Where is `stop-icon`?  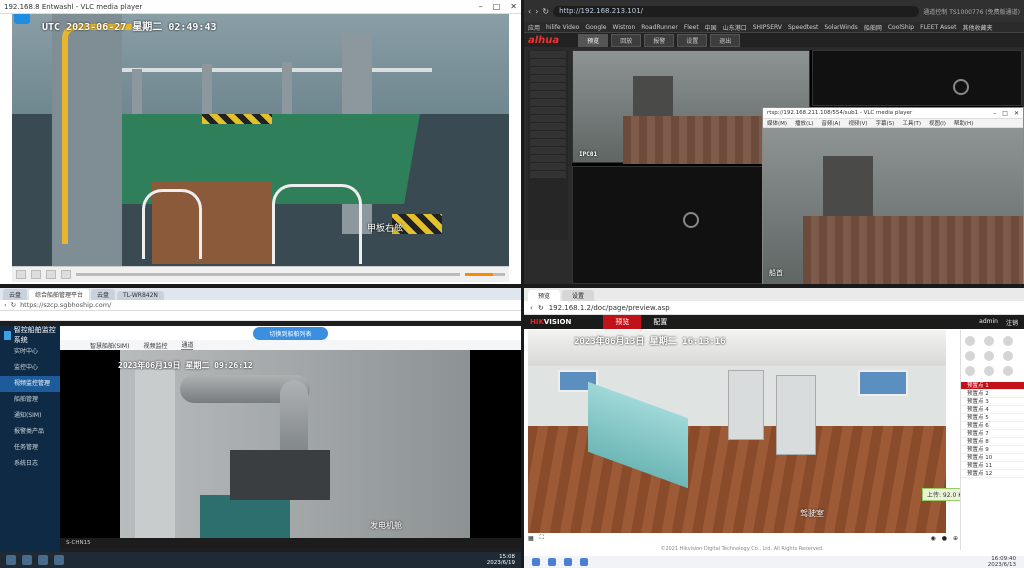 stop-icon is located at coordinates (51, 274).